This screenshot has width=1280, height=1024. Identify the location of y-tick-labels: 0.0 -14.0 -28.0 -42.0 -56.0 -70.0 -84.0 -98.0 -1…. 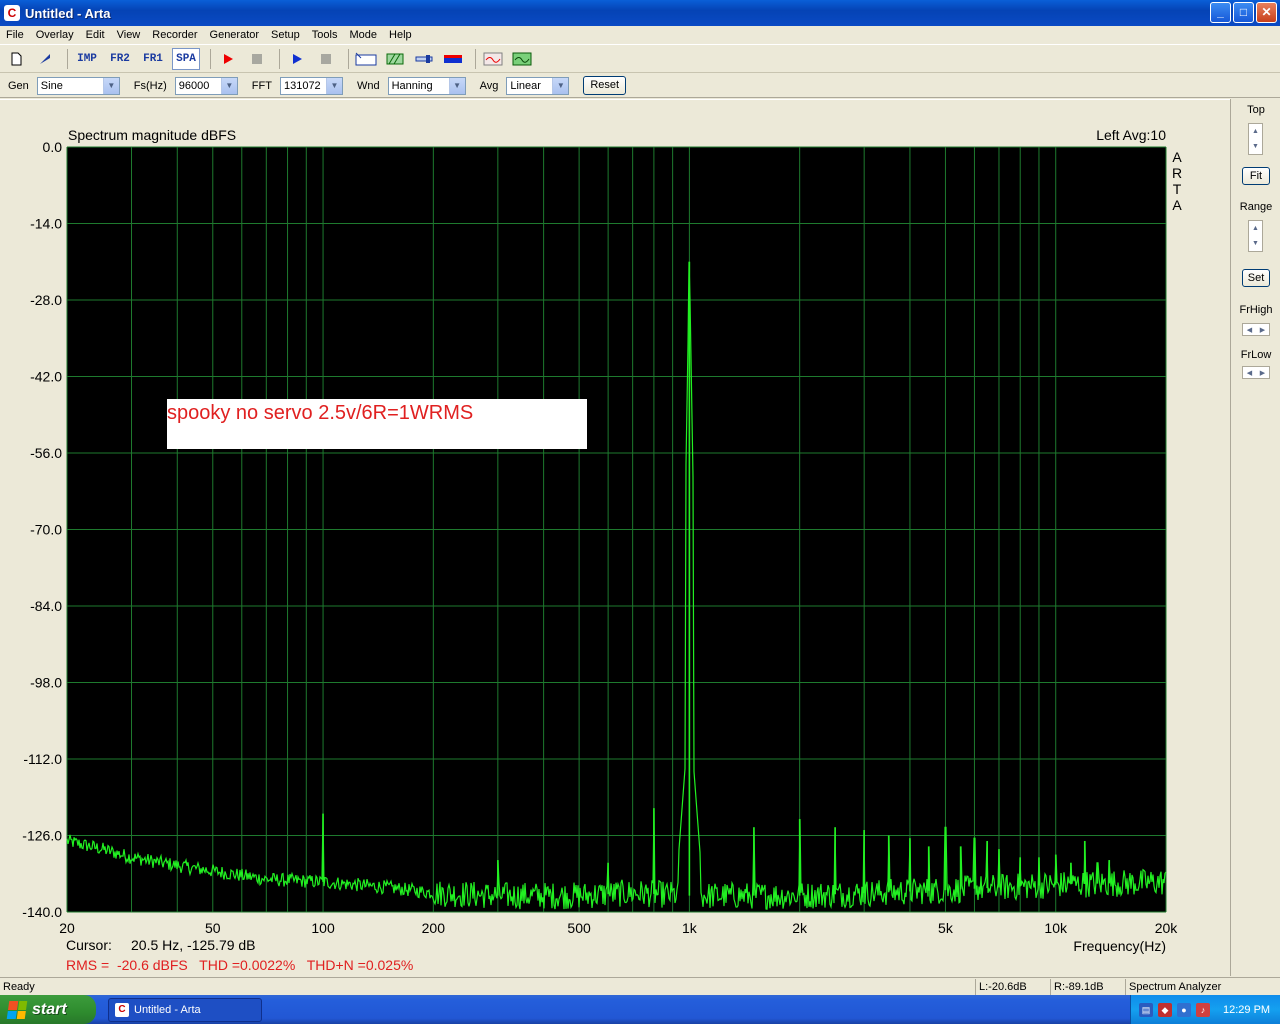
(42, 529).